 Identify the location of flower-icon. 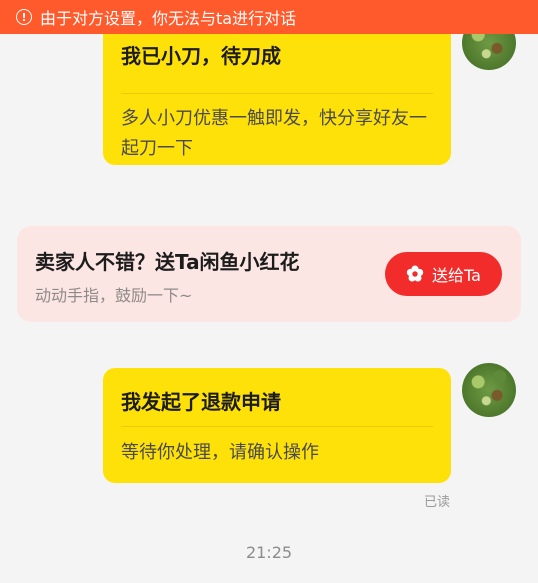
(415, 273).